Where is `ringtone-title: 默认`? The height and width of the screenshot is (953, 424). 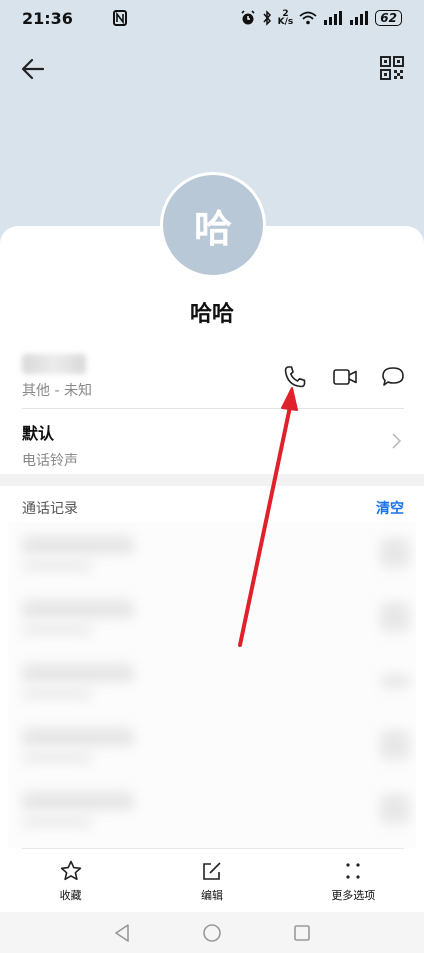 ringtone-title: 默认 is located at coordinates (38, 433).